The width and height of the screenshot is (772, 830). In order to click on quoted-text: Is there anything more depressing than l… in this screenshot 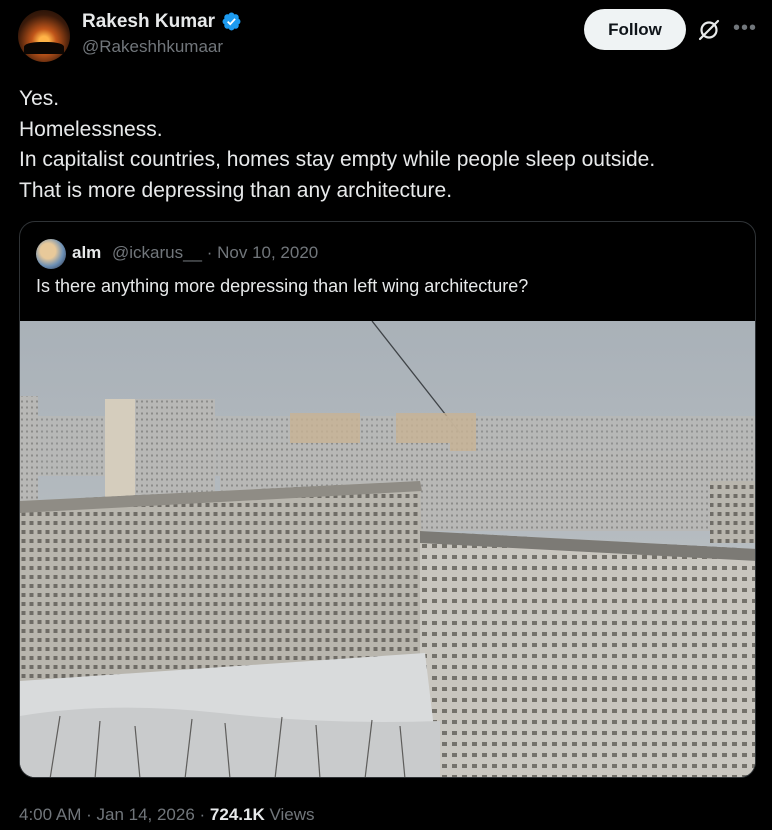, I will do `click(282, 286)`.